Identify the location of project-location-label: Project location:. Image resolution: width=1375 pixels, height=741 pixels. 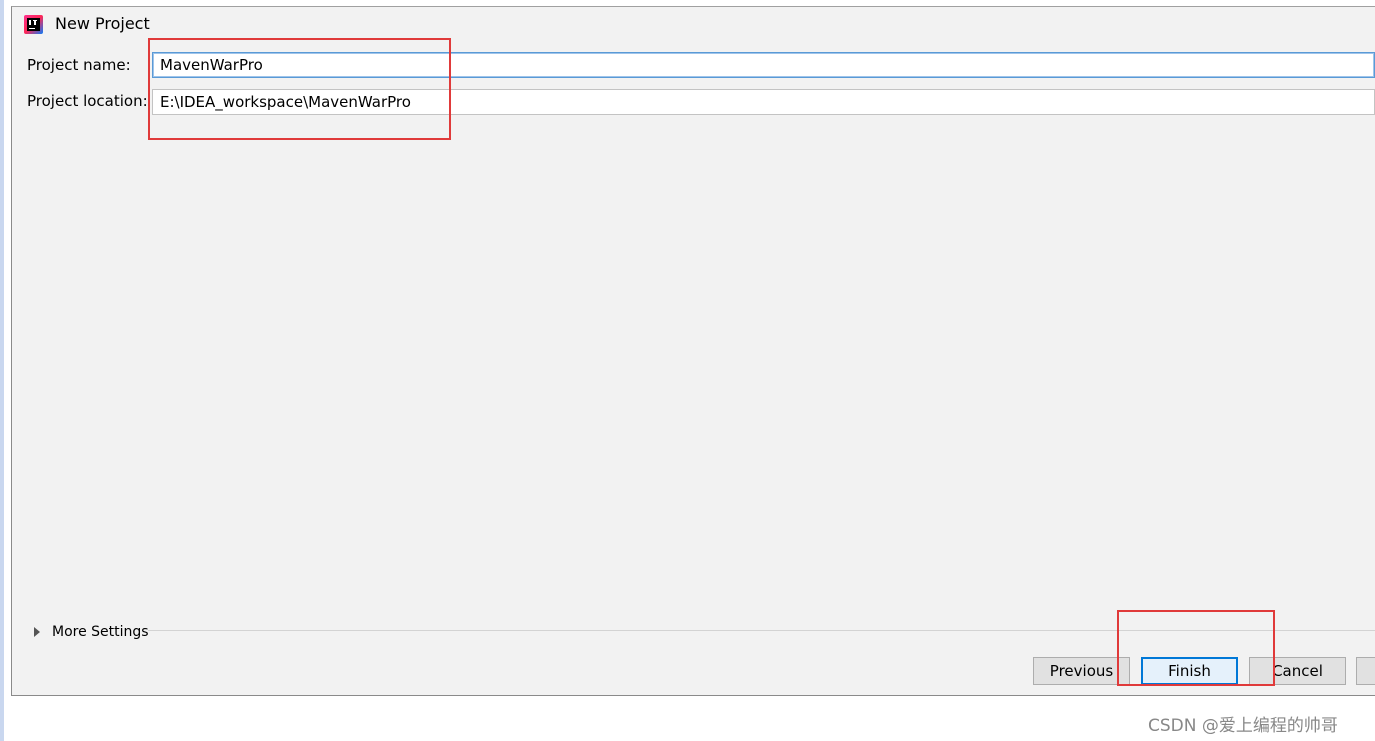
(87, 101).